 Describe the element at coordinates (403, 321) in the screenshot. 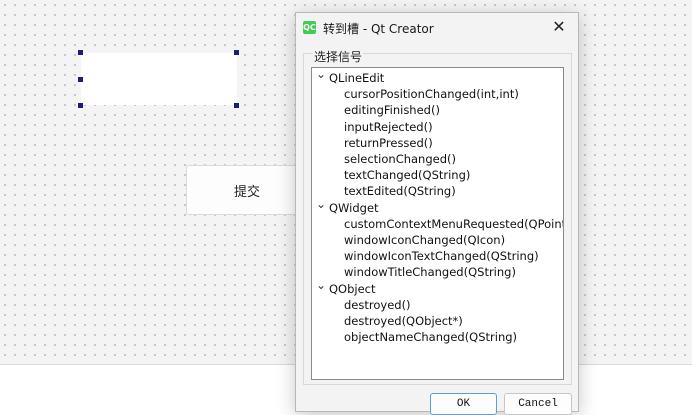

I see `tree-signal-label: destroyed(QObject*)` at that location.